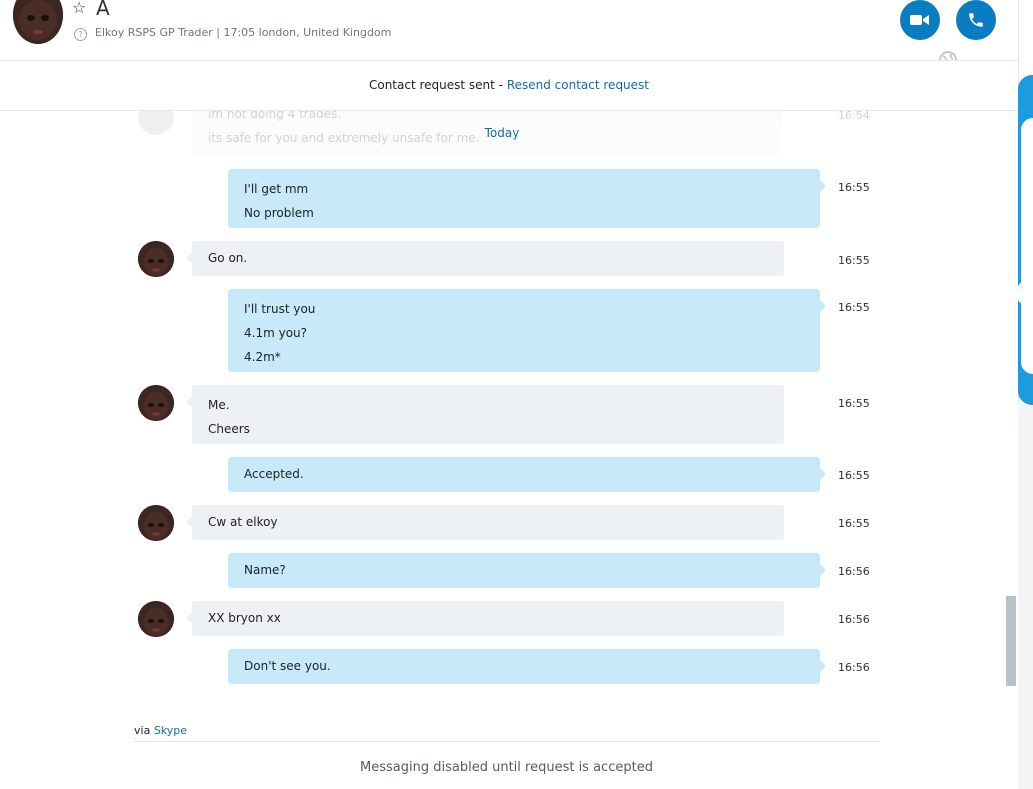 The image size is (1033, 789). Describe the element at coordinates (228, 258) in the screenshot. I see `message-text: Go on.` at that location.